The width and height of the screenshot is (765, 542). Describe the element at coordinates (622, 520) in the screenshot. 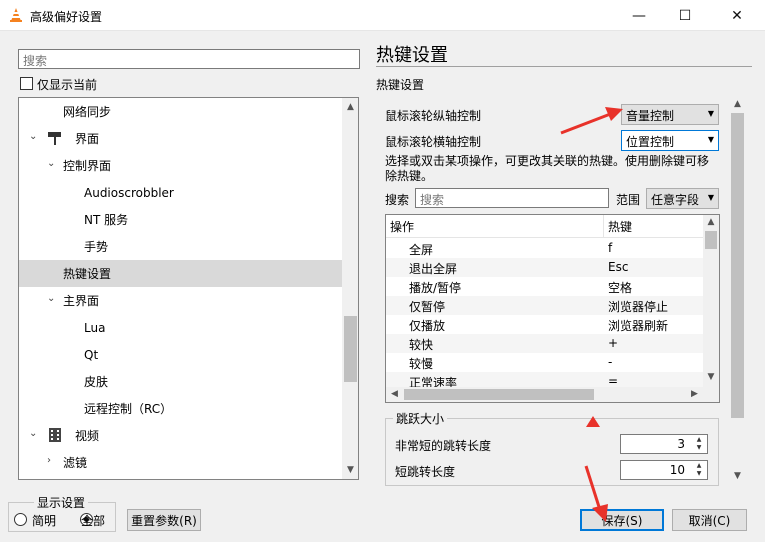

I see `save-button: 保存(S)` at that location.